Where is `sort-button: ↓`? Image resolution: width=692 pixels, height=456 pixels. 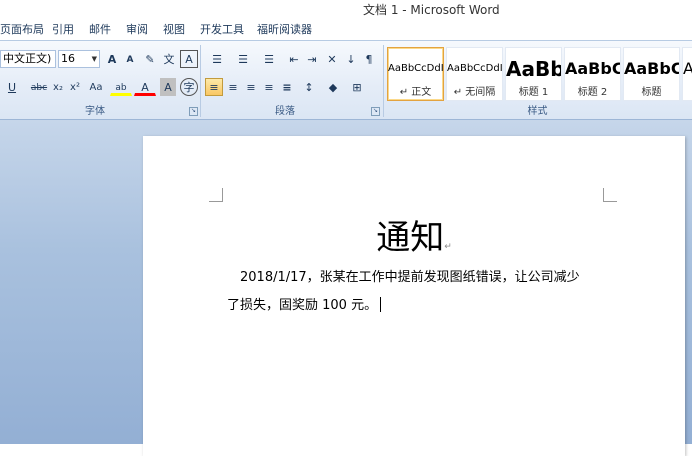 sort-button: ↓ is located at coordinates (351, 59).